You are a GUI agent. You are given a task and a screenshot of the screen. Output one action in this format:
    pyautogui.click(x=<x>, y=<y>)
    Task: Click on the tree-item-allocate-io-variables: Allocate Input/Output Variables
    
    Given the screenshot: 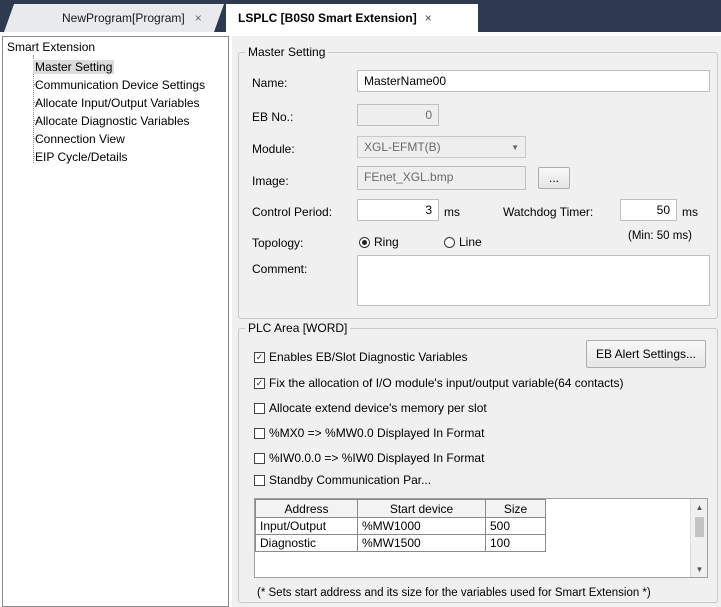 What is the action you would take?
    pyautogui.click(x=116, y=102)
    